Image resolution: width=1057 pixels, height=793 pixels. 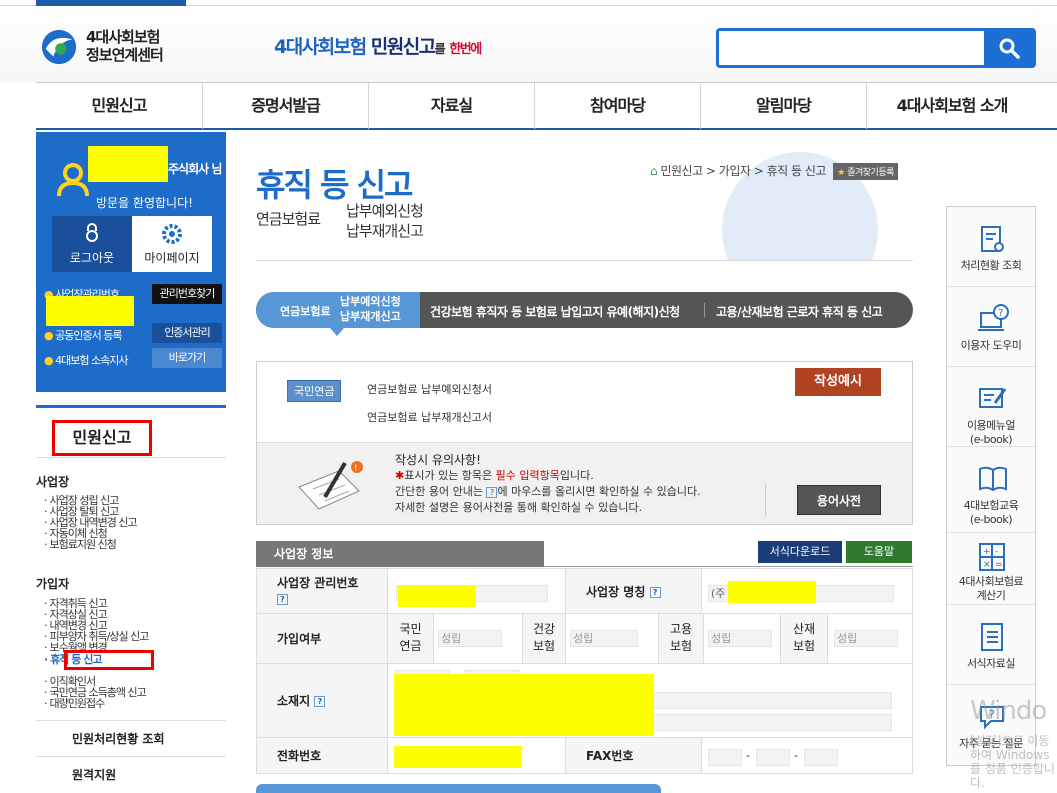 I want to click on logout-button: 로그아웃, so click(x=92, y=244).